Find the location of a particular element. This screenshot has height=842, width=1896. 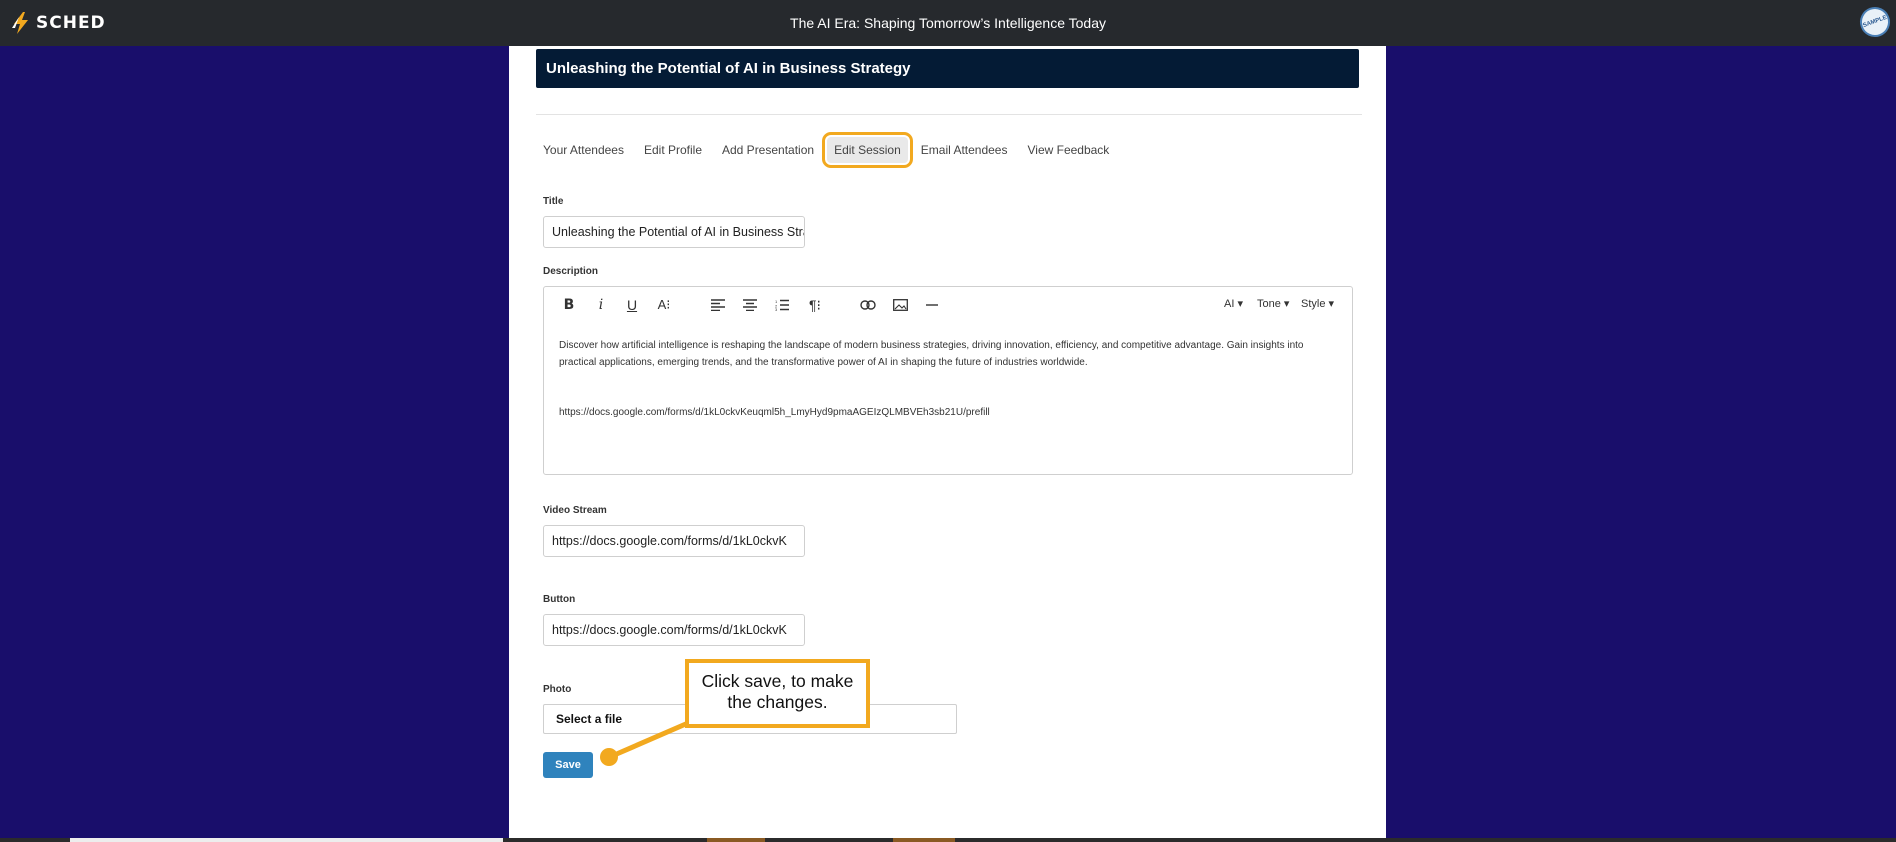

horizontal-rule-icon is located at coordinates (932, 305).